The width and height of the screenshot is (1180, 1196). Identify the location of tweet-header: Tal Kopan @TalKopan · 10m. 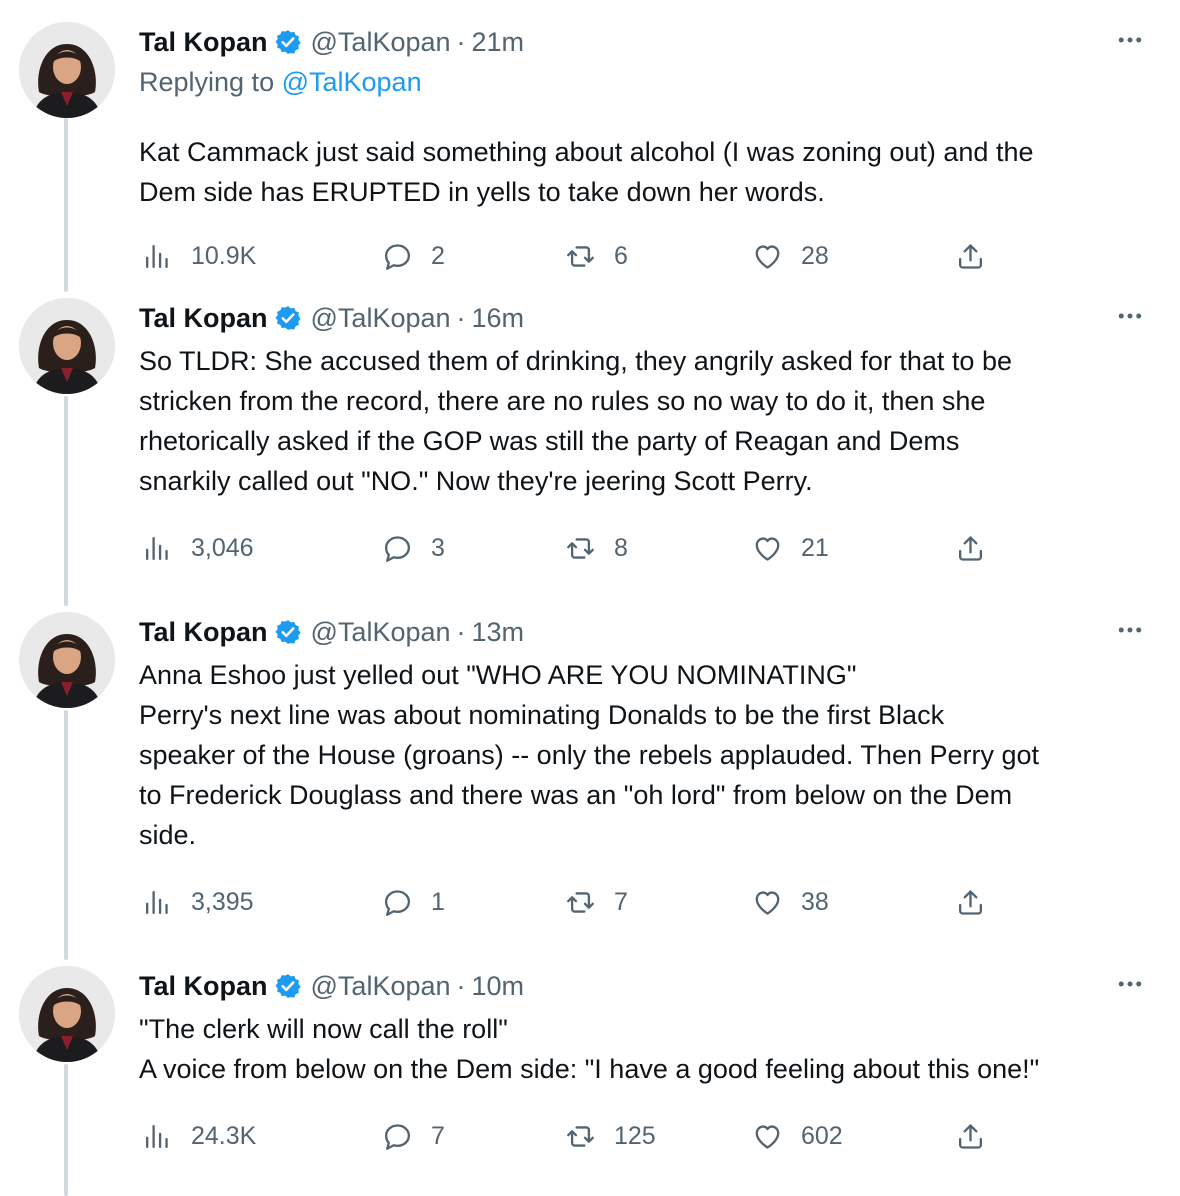
(331, 986).